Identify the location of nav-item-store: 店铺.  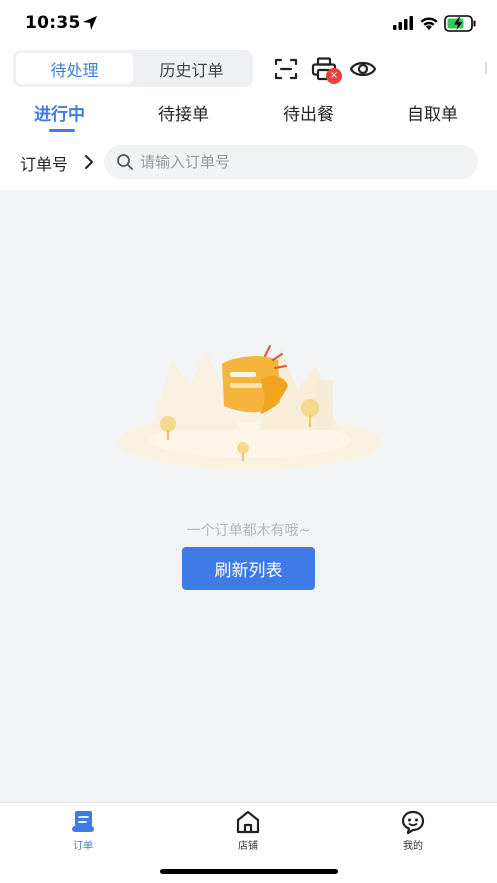
(248, 830).